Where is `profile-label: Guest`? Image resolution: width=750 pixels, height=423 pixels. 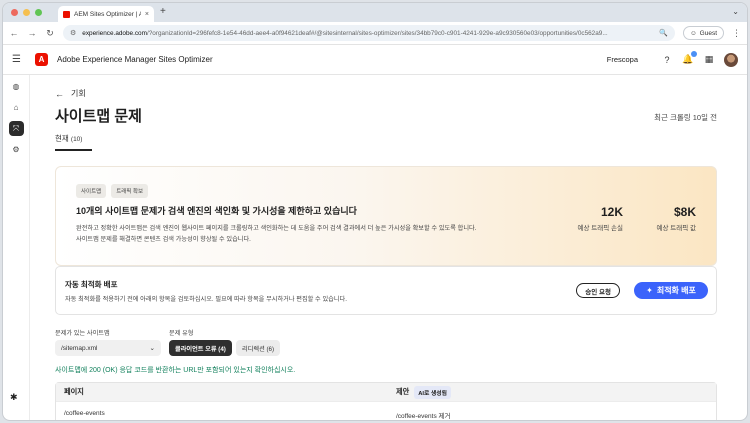 profile-label: Guest is located at coordinates (708, 33).